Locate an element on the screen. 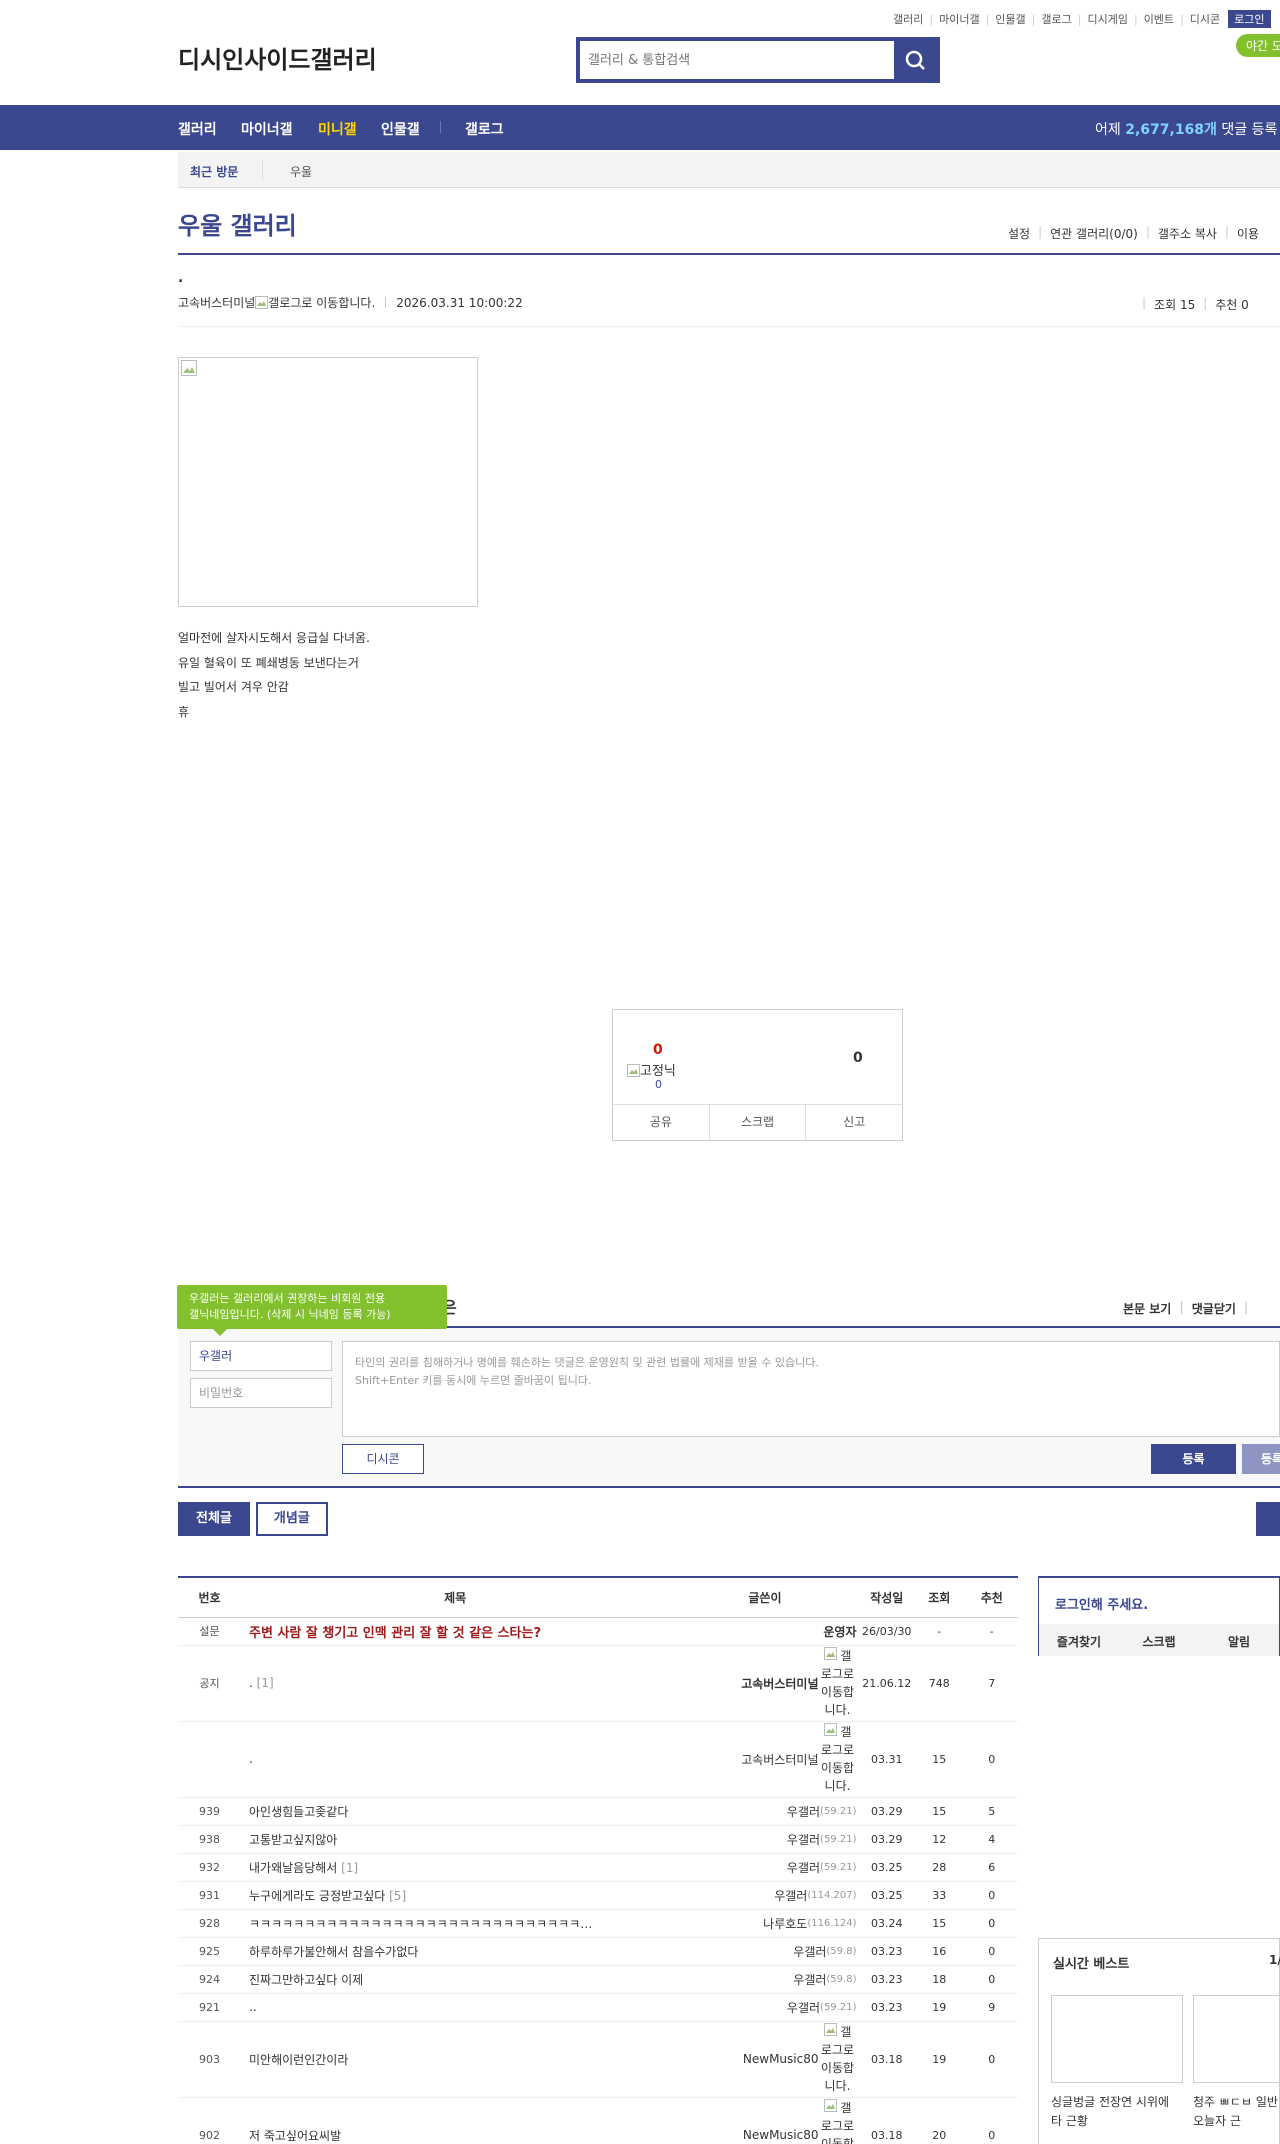  post-subject: 진짜그만하고싶다 이제 is located at coordinates (306, 1980).